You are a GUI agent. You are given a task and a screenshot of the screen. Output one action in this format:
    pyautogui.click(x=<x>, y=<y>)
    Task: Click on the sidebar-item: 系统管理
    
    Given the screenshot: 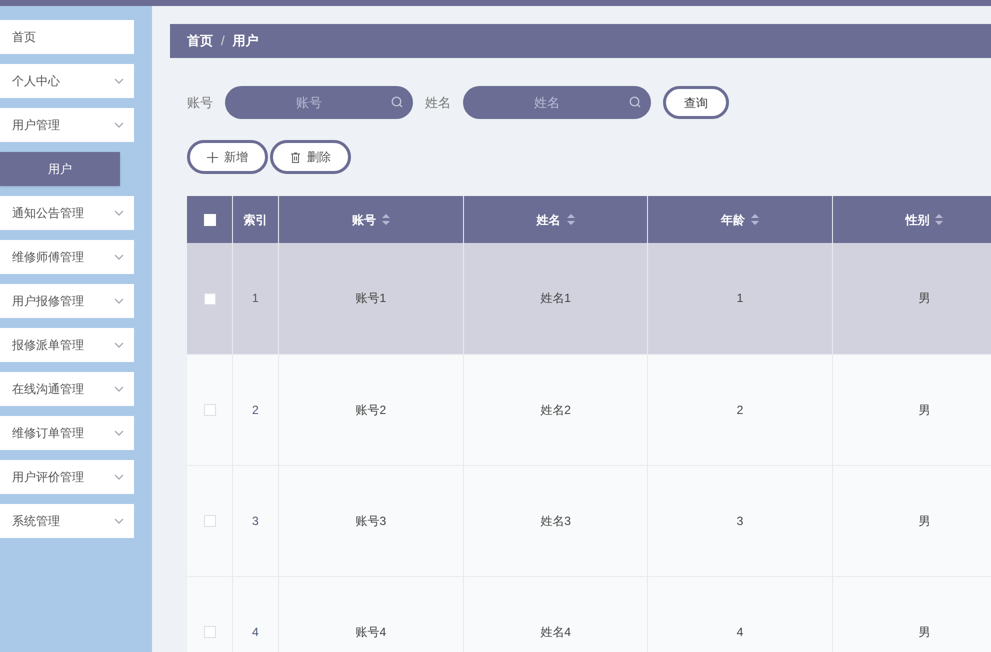 What is the action you would take?
    pyautogui.click(x=67, y=521)
    